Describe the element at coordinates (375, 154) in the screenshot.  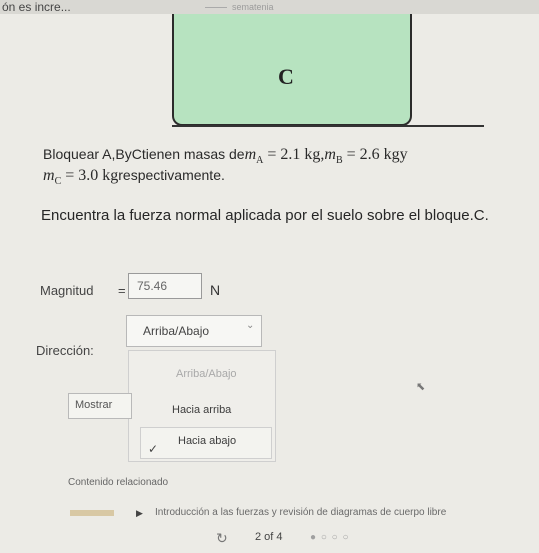
I see `mass-b-value: = 2.6 kgy` at that location.